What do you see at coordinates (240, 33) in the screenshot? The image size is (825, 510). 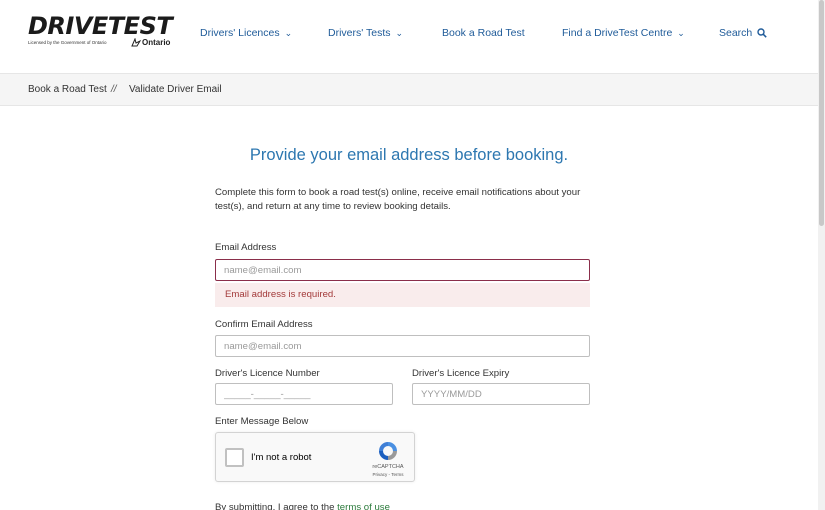 I see `nav-label: Drivers' Licences` at bounding box center [240, 33].